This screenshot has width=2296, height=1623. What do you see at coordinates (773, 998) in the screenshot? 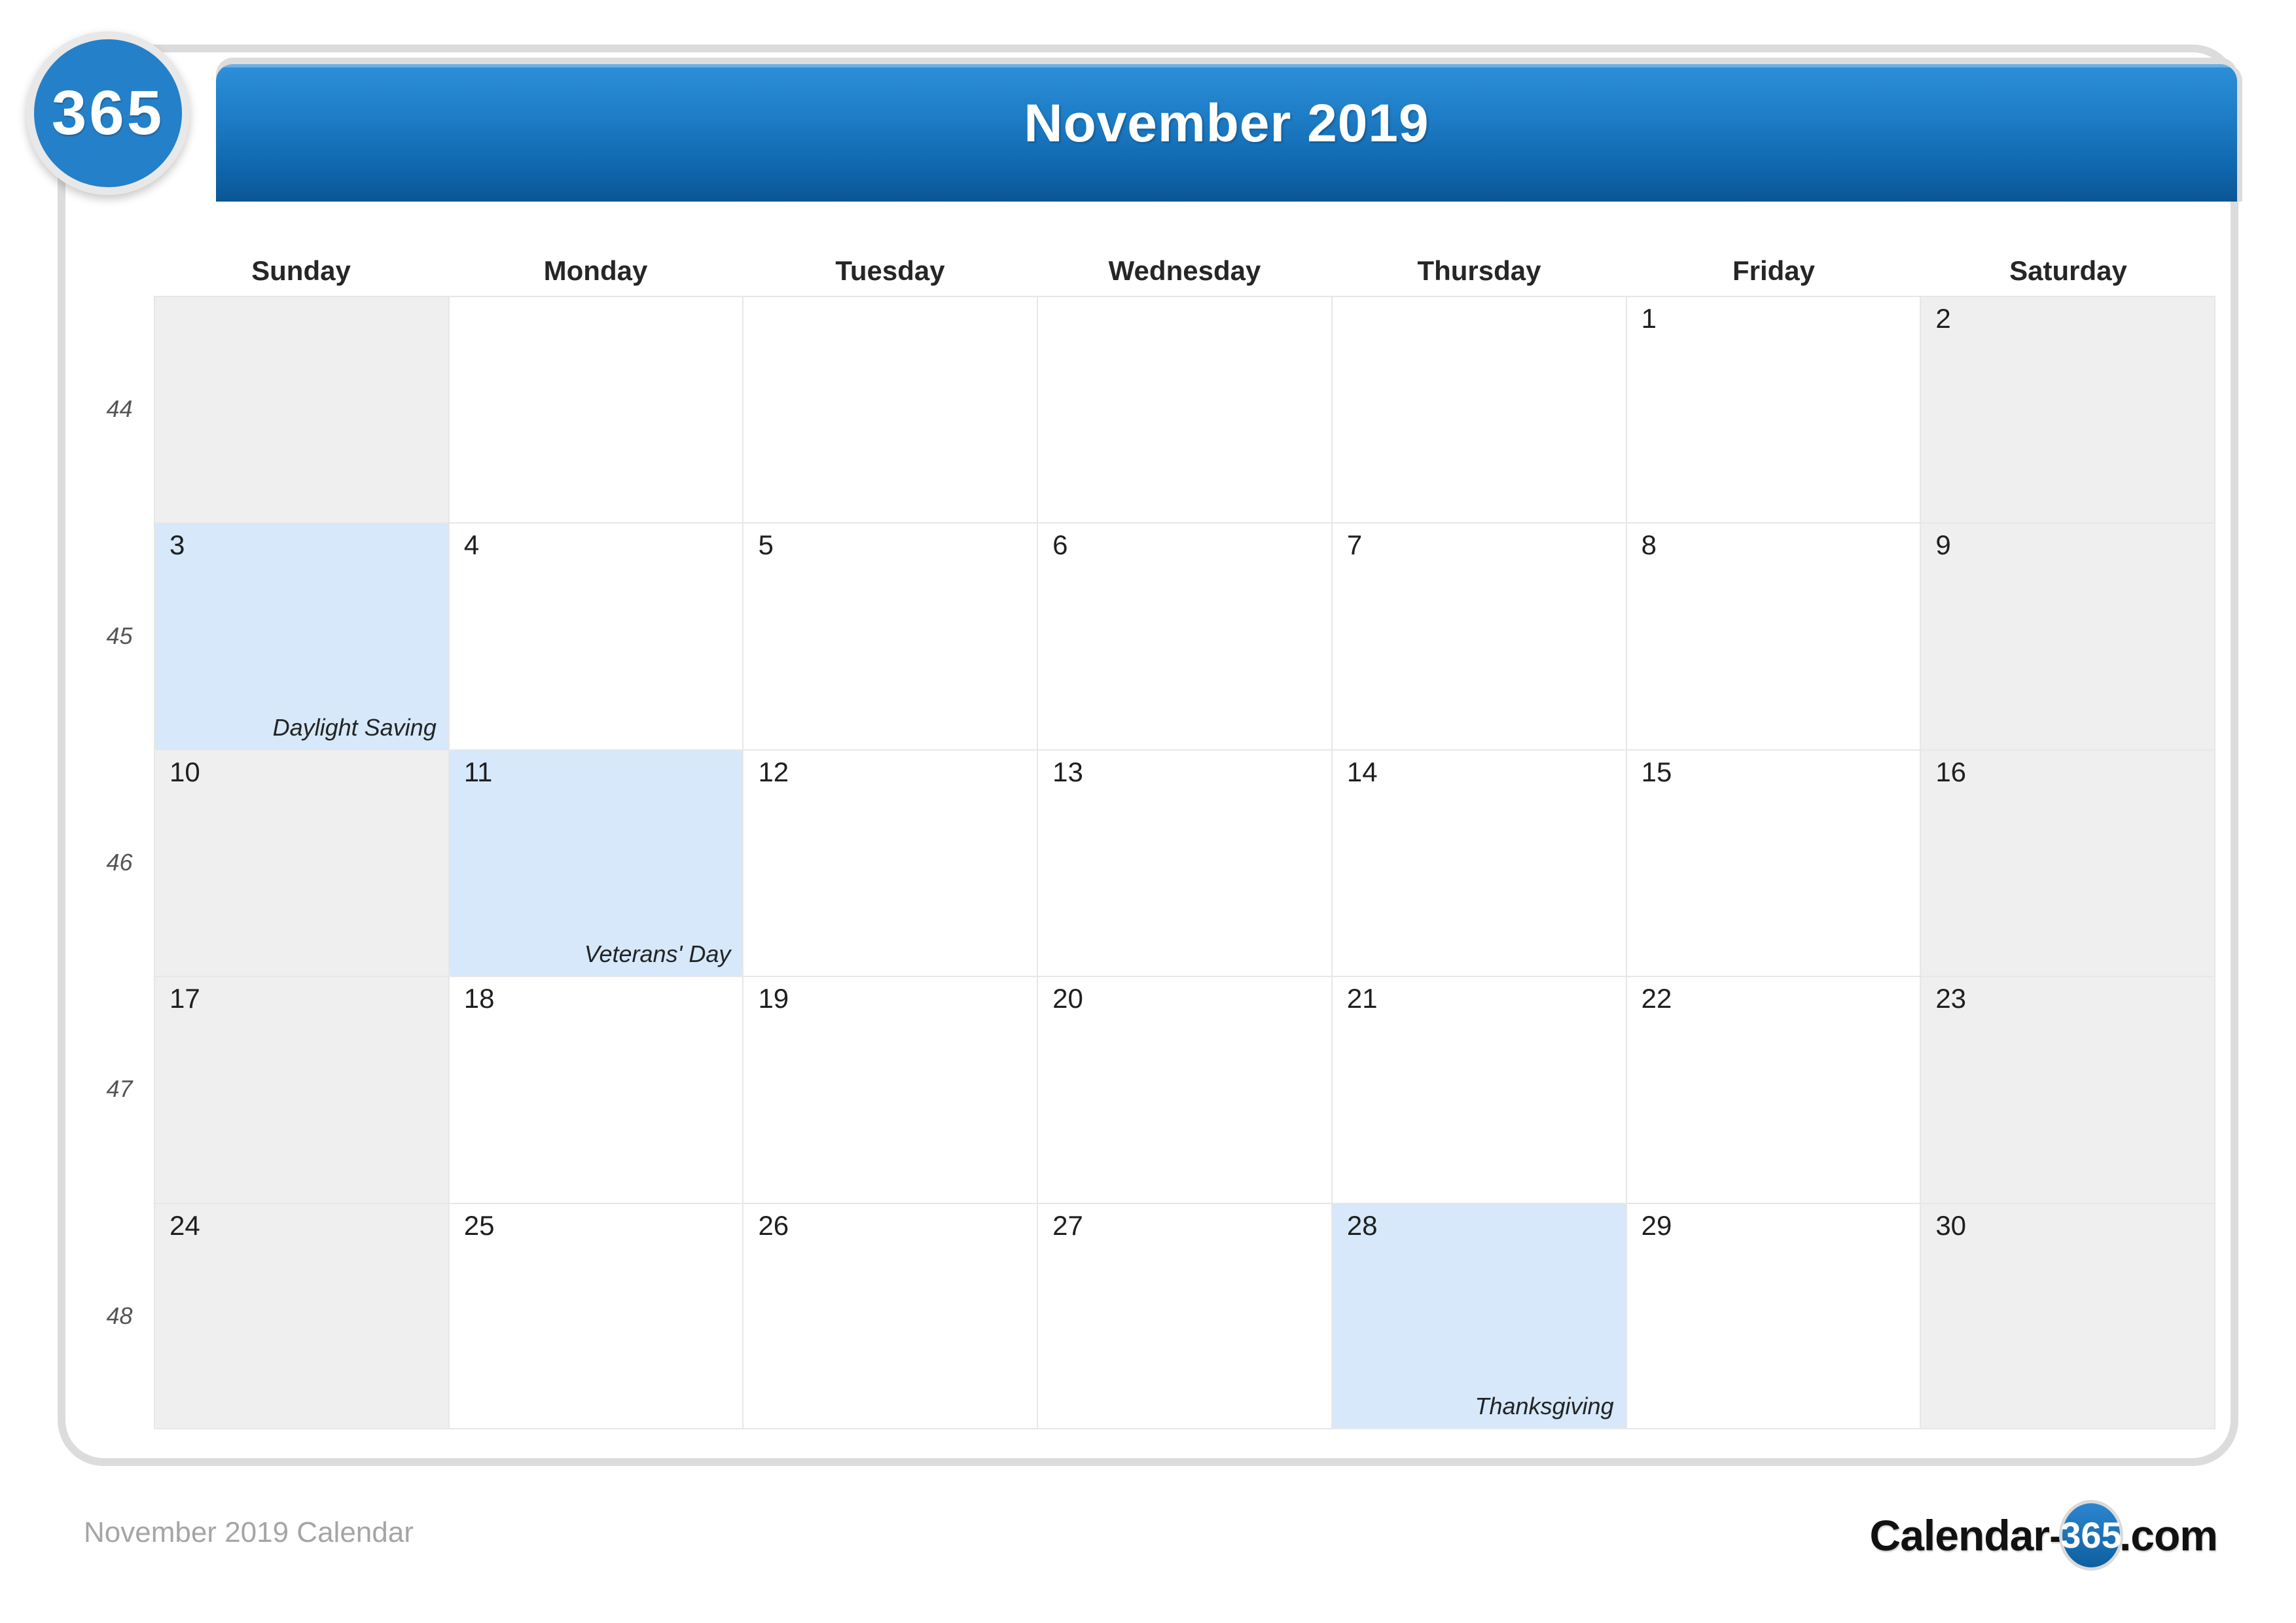
I see `day-number: 19` at bounding box center [773, 998].